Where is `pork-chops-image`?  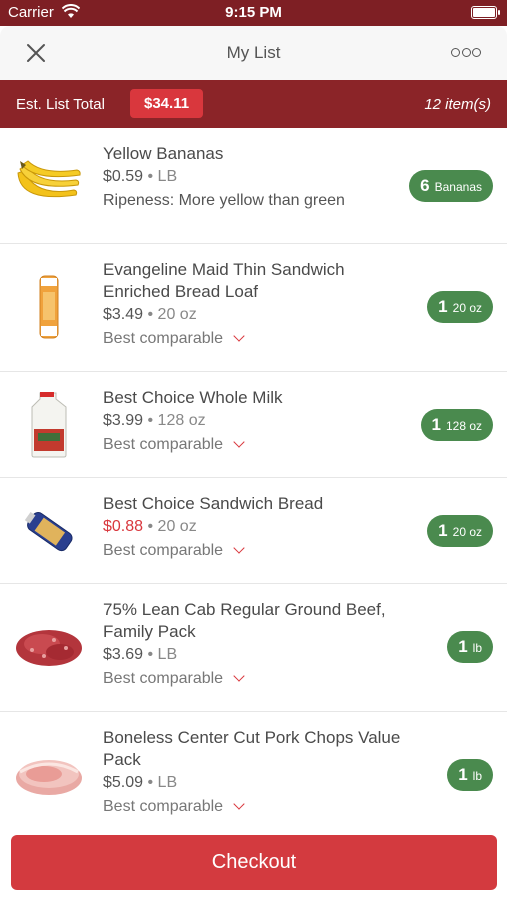 pork-chops-image is located at coordinates (49, 775).